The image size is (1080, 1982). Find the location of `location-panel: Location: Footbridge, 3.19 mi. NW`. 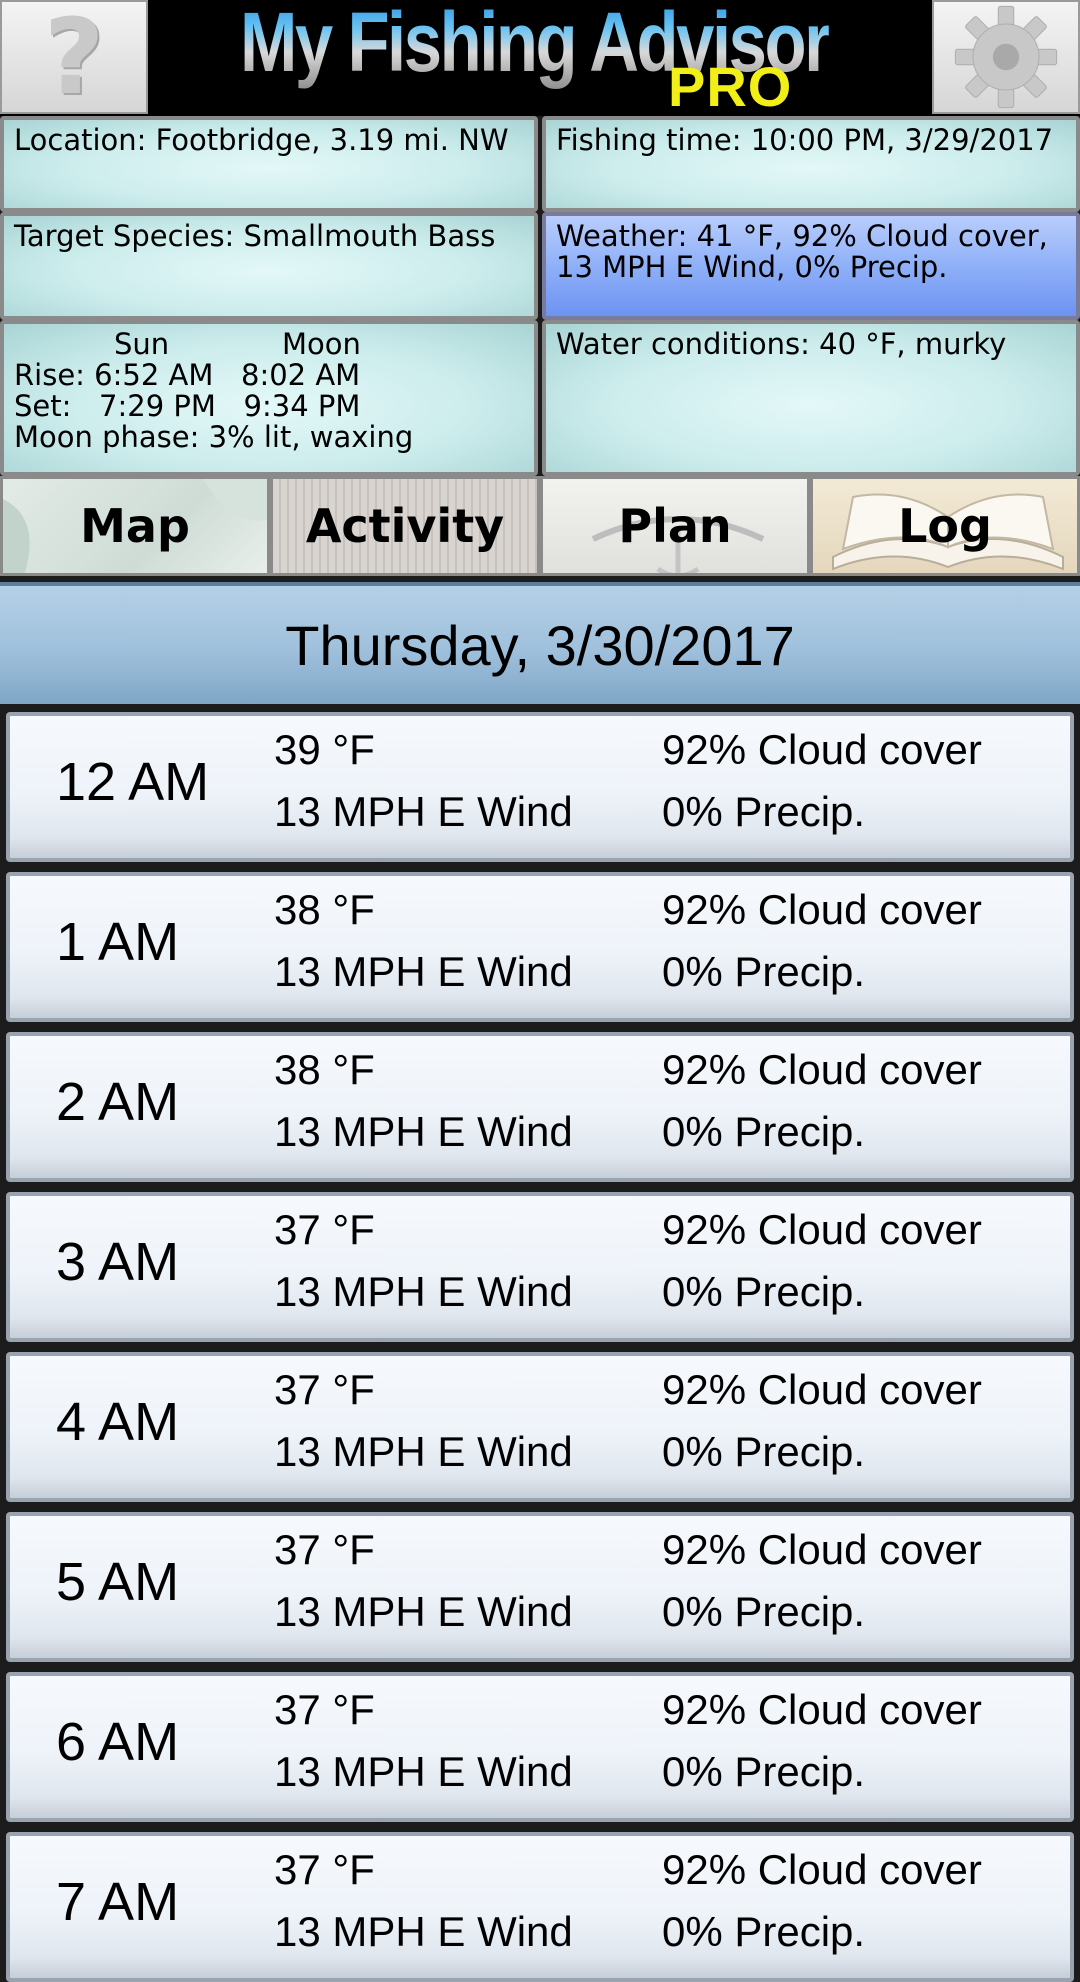

location-panel: Location: Footbridge, 3.19 mi. NW is located at coordinates (269, 164).